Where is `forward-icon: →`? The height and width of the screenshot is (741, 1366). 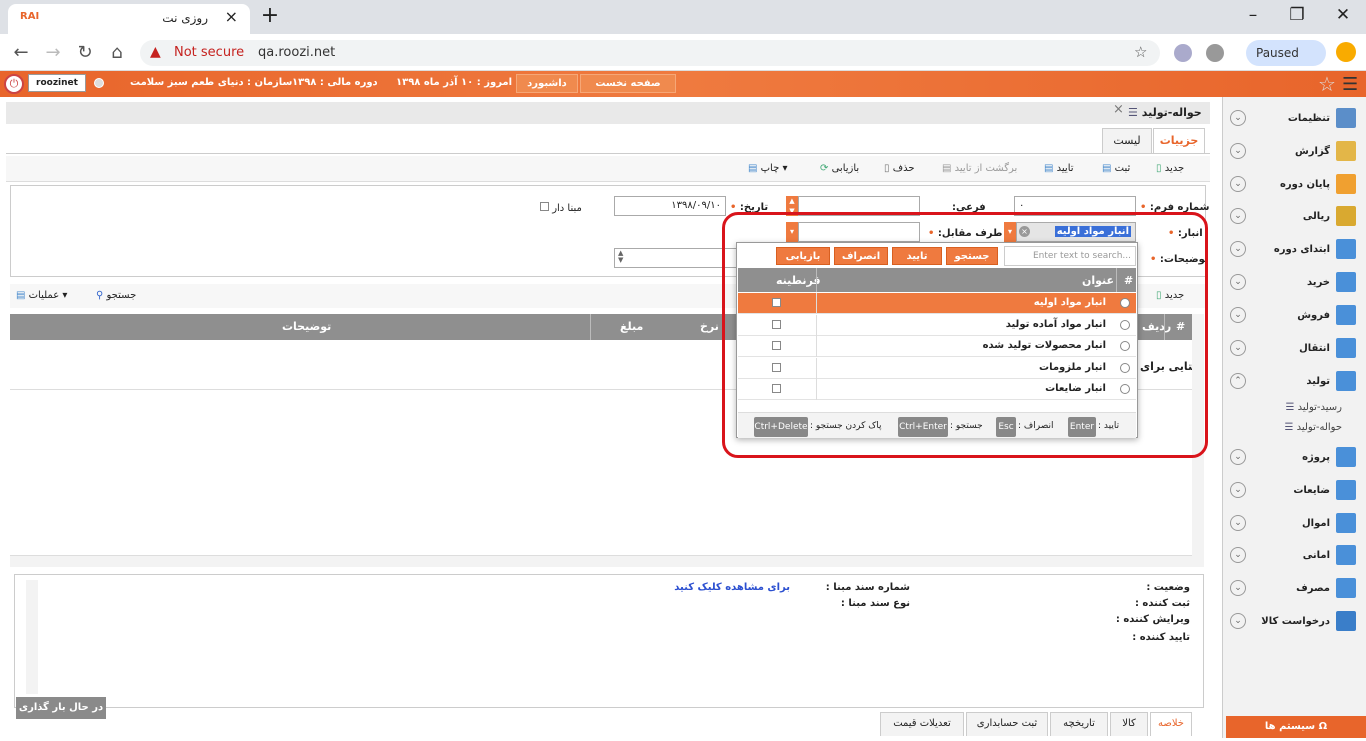 forward-icon: → is located at coordinates (53, 53).